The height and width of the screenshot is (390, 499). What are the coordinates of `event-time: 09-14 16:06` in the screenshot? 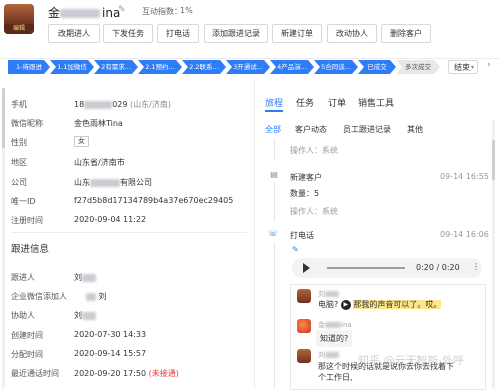 It's located at (464, 234).